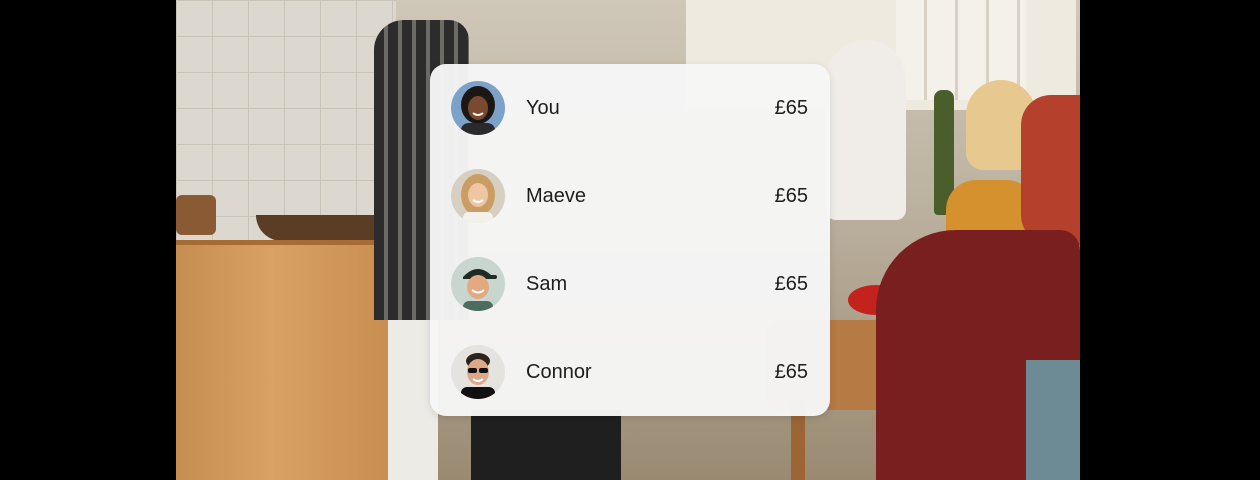  Describe the element at coordinates (630, 284) in the screenshot. I see `list-item: Sam £65` at that location.